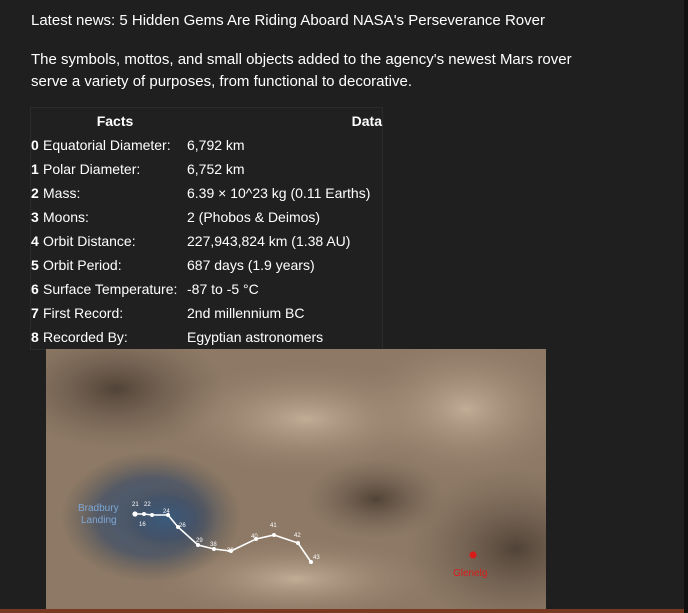 The image size is (688, 613). What do you see at coordinates (199, 541) in the screenshot?
I see `sol-label: 29` at bounding box center [199, 541].